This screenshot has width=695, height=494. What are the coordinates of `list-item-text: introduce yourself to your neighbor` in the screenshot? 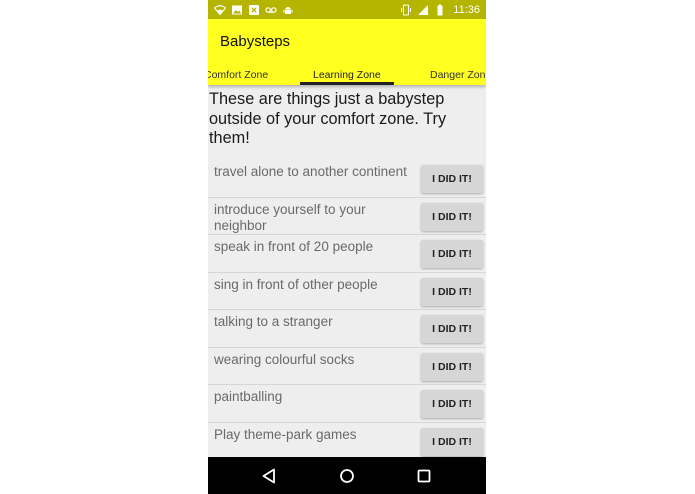 It's located at (290, 217).